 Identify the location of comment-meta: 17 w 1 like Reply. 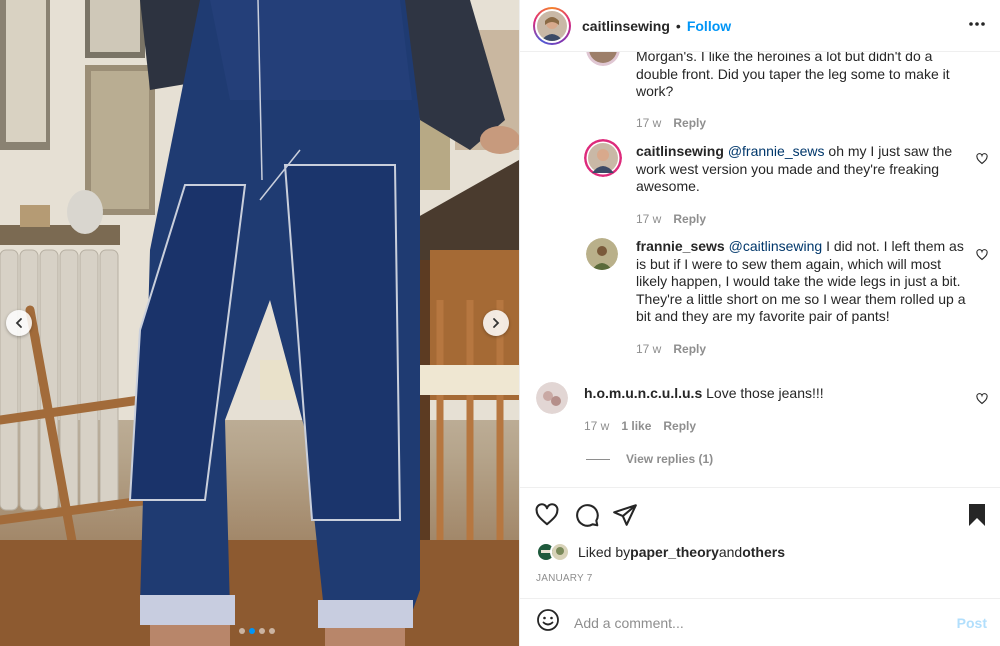
(640, 426).